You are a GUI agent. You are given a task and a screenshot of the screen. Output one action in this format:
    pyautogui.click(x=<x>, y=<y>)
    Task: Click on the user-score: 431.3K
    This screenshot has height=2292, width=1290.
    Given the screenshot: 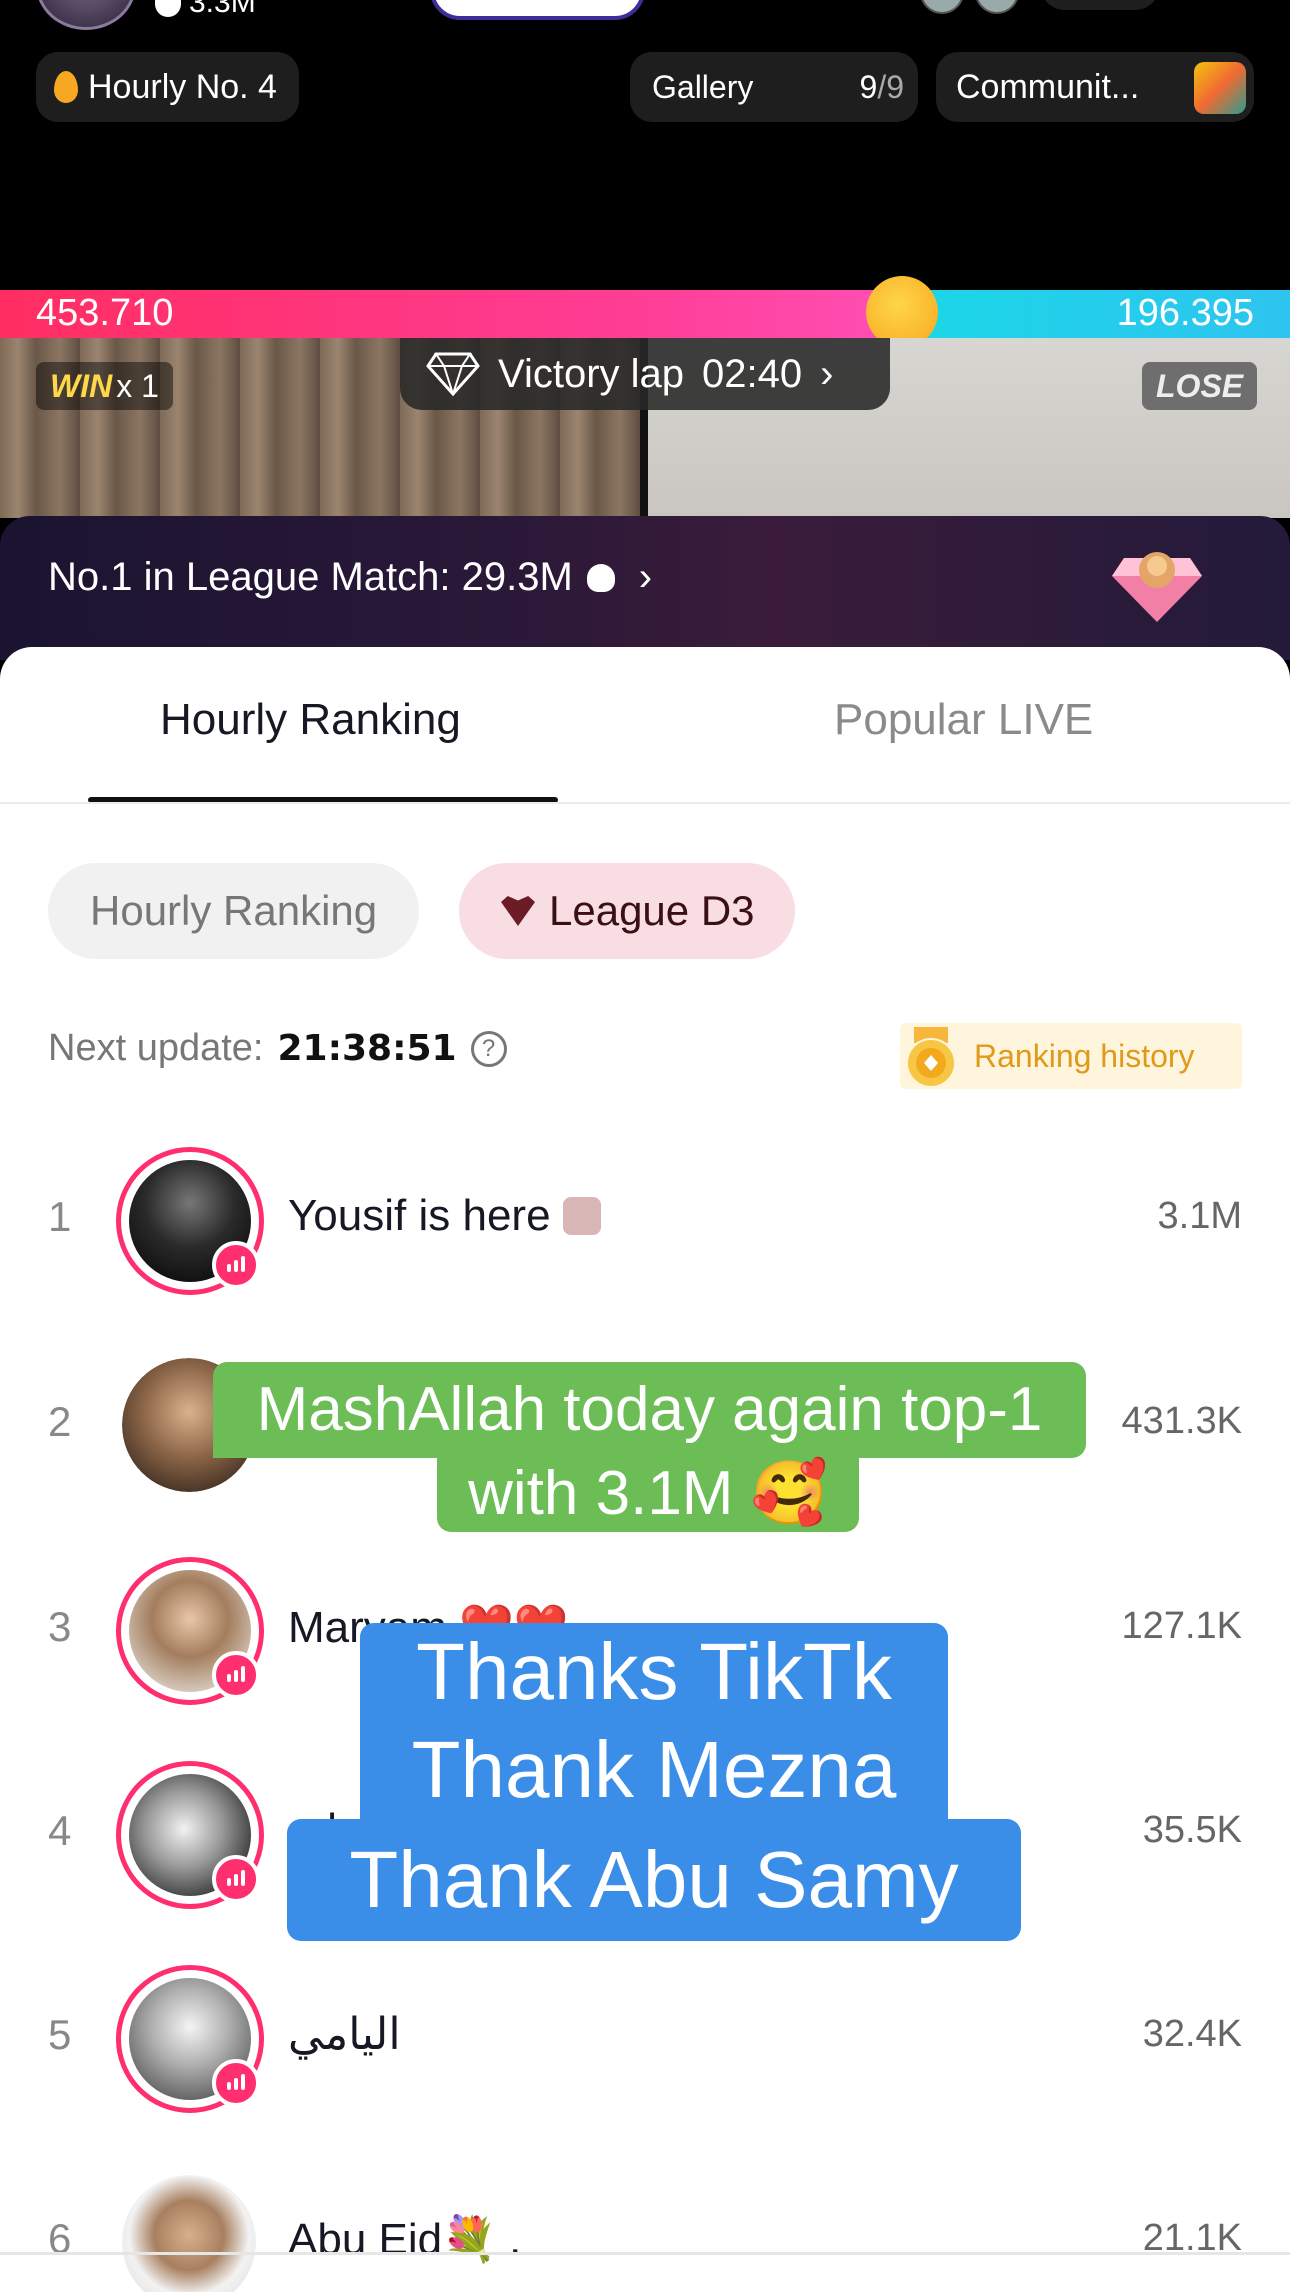 What is the action you would take?
    pyautogui.click(x=1181, y=1421)
    